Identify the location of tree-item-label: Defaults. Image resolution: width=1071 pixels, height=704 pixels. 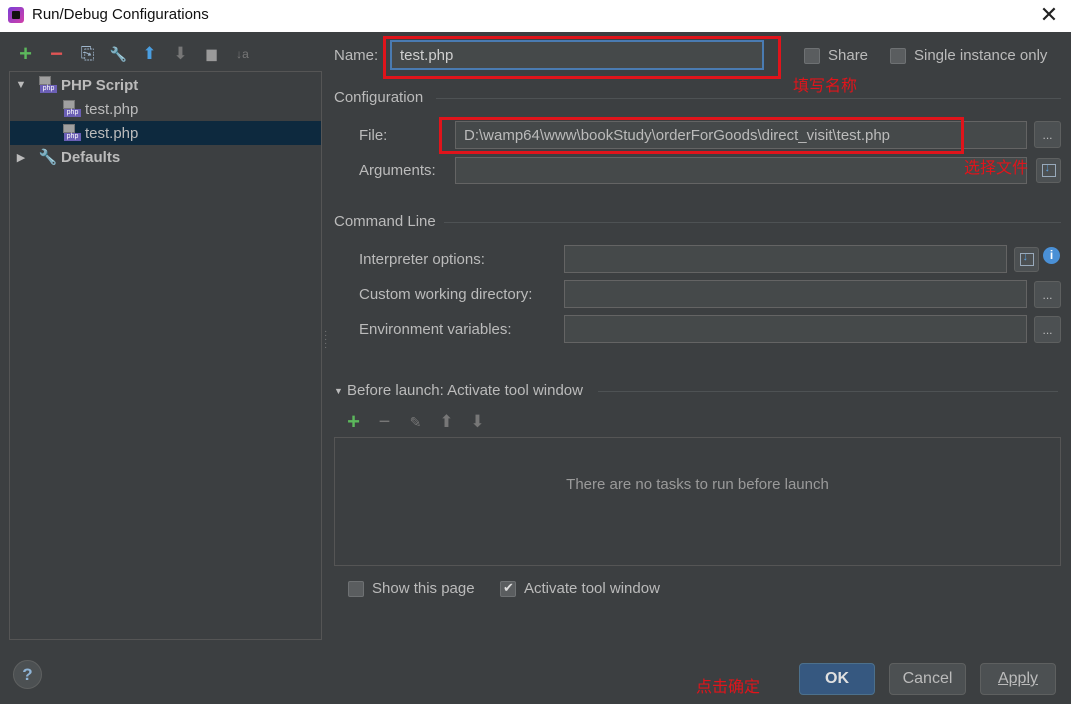
(91, 157).